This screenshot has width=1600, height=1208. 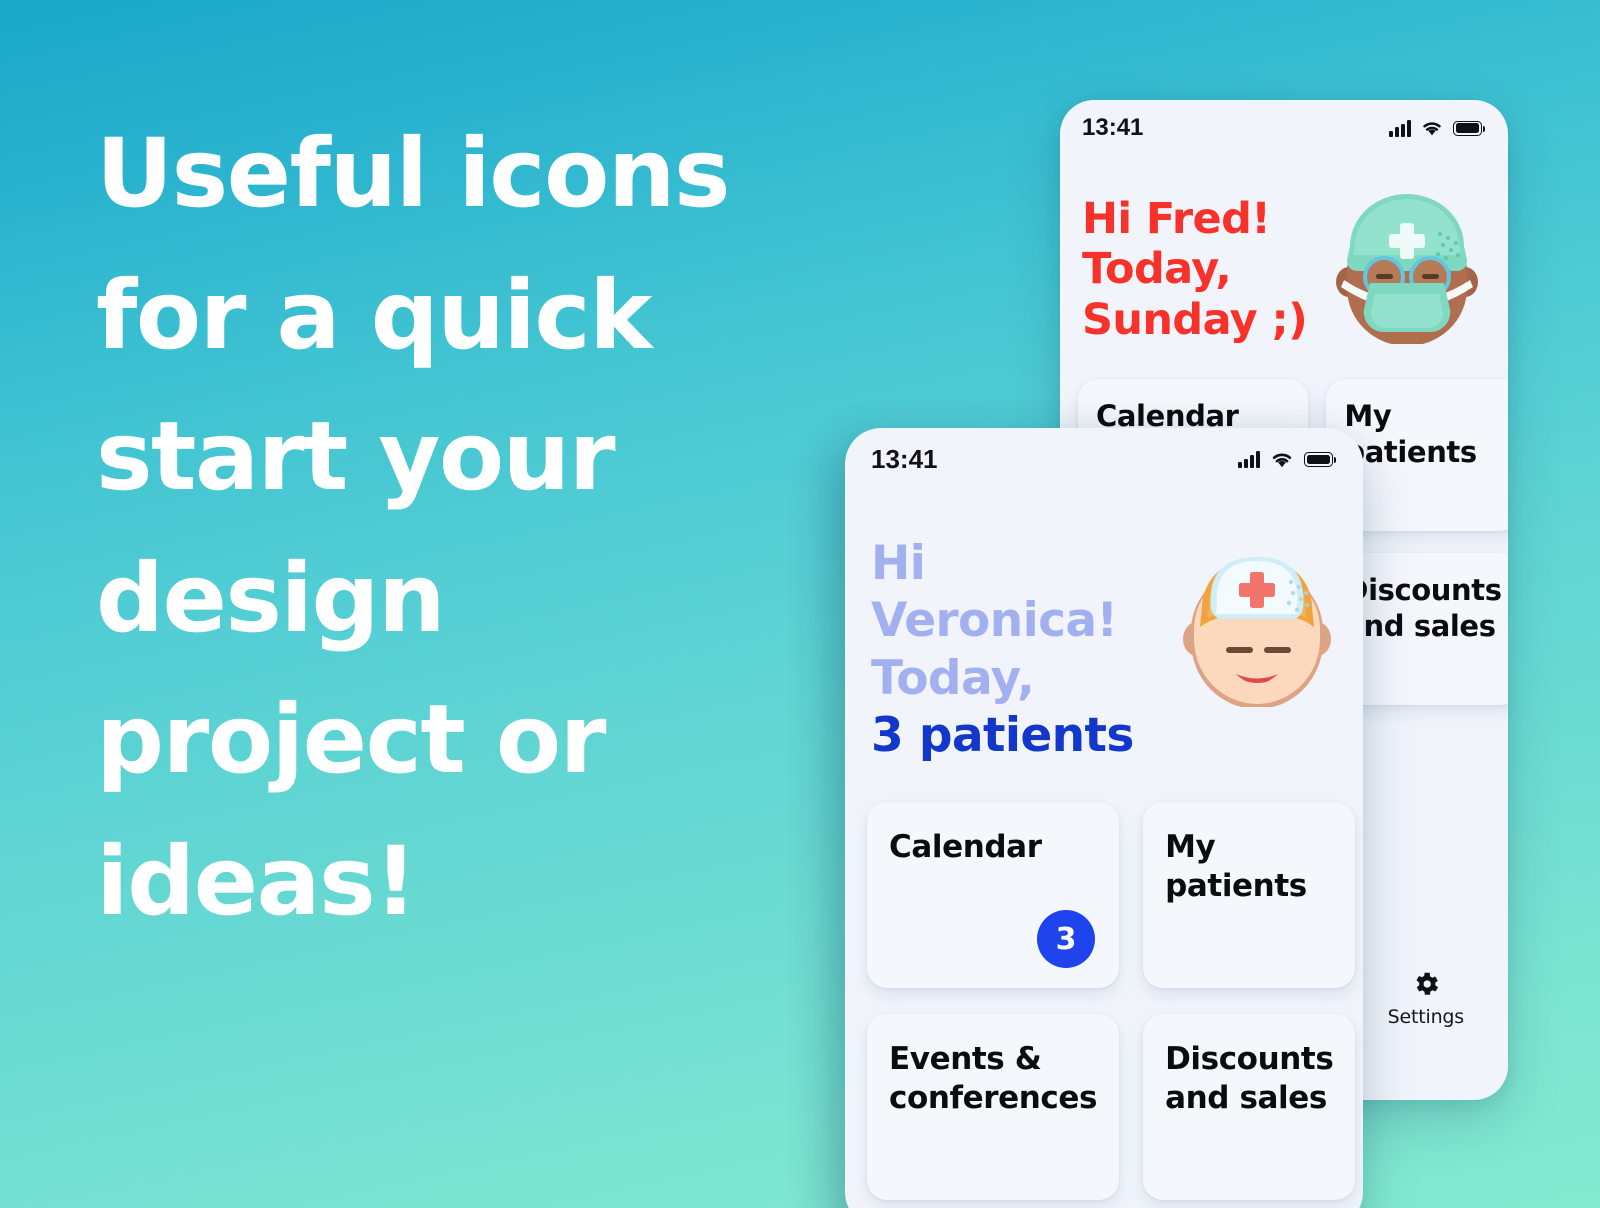 What do you see at coordinates (1257, 632) in the screenshot?
I see `nurse-avatar` at bounding box center [1257, 632].